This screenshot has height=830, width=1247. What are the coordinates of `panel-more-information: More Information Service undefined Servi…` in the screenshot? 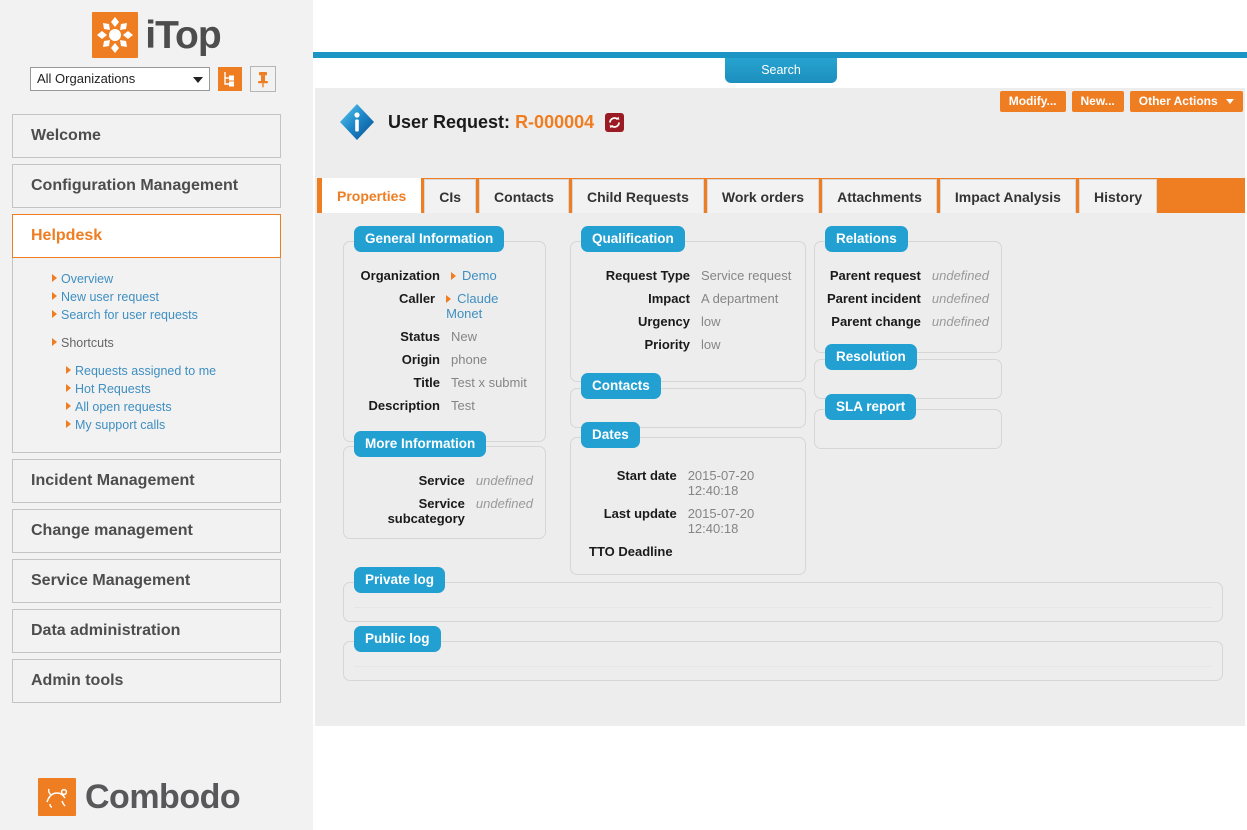 It's located at (444, 485).